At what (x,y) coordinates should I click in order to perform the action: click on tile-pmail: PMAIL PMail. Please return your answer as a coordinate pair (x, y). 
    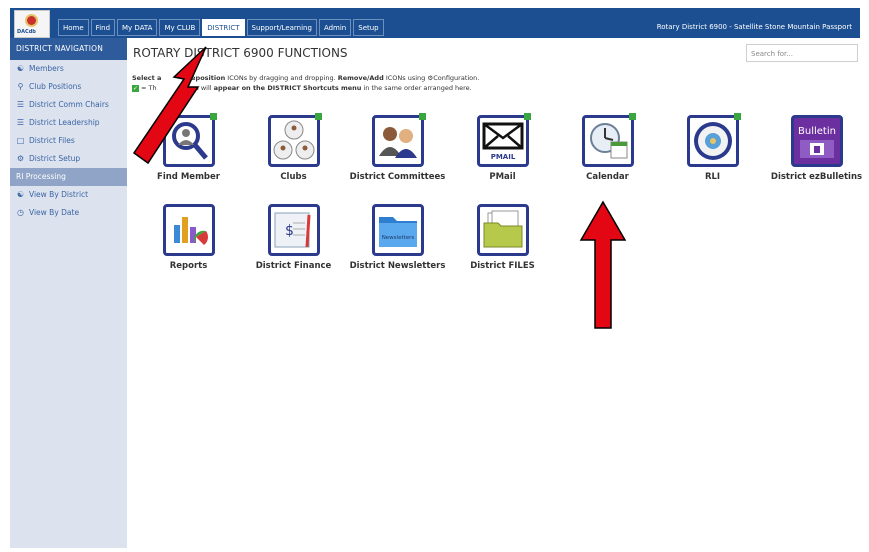
    Looking at the image, I should click on (502, 147).